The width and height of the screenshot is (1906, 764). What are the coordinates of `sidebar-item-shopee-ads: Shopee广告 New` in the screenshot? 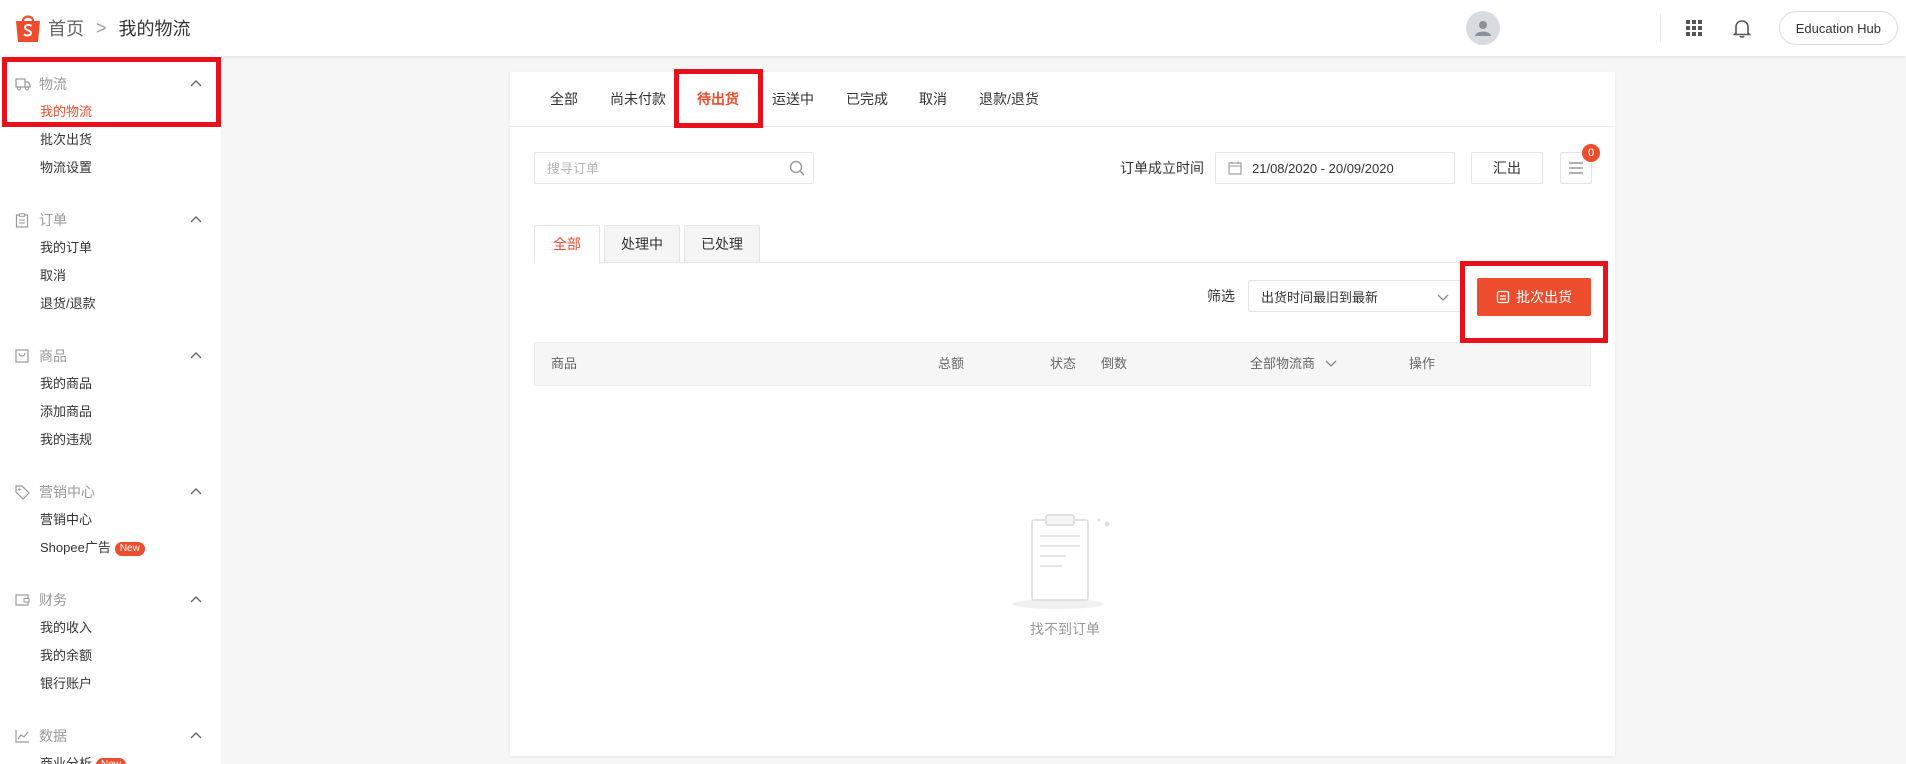 It's located at (110, 548).